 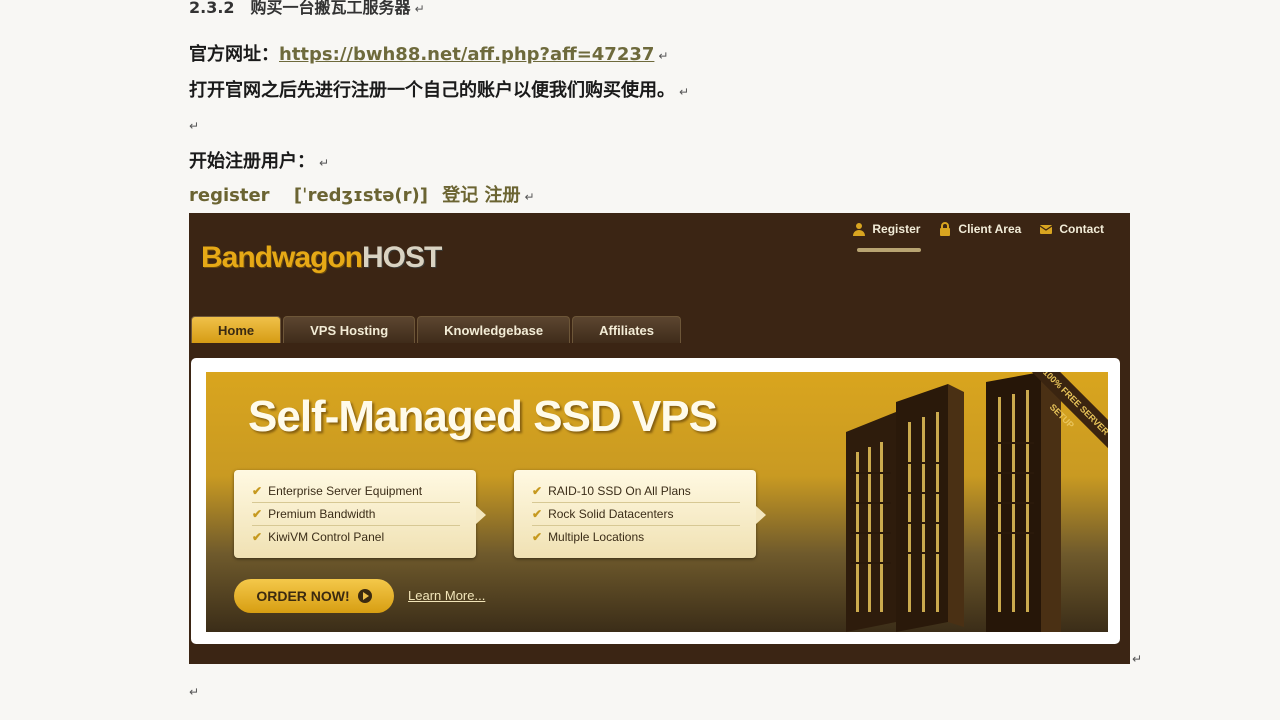 I want to click on feature-item: ✔ Premium Bandwidth, so click(x=356, y=514).